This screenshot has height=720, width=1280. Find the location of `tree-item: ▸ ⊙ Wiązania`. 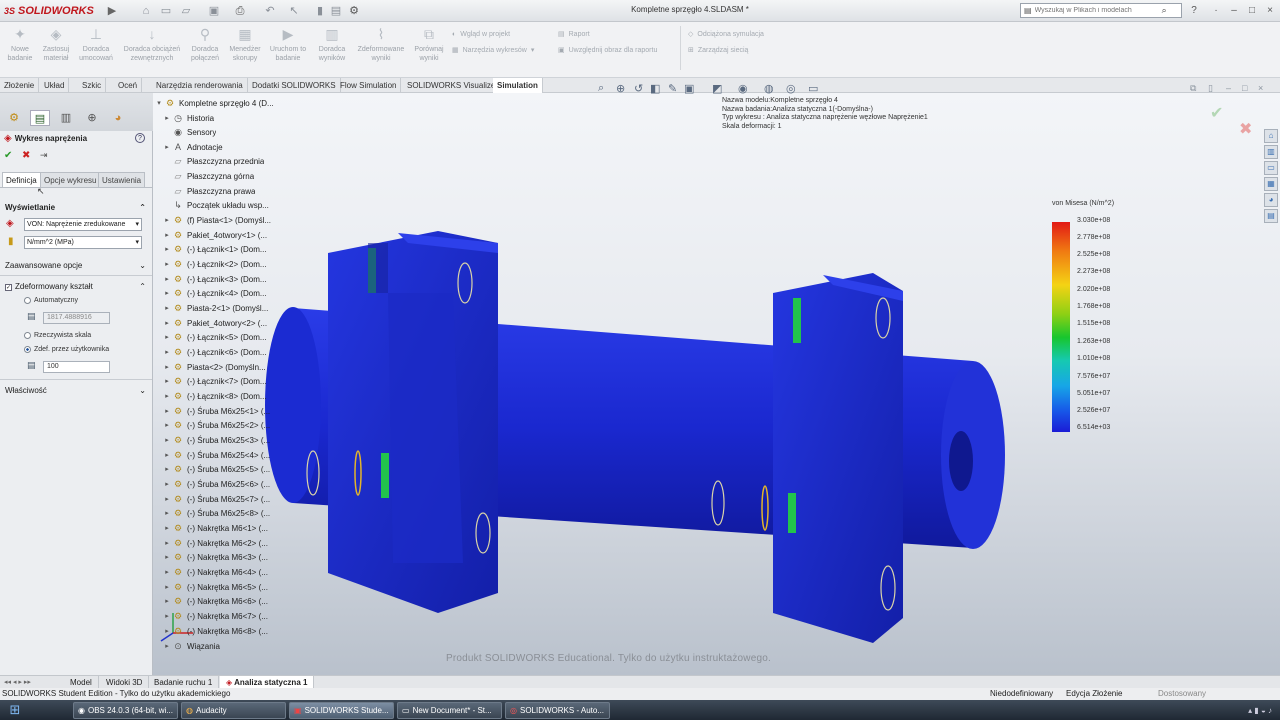

tree-item: ▸ ⊙ Wiązania is located at coordinates (191, 646).